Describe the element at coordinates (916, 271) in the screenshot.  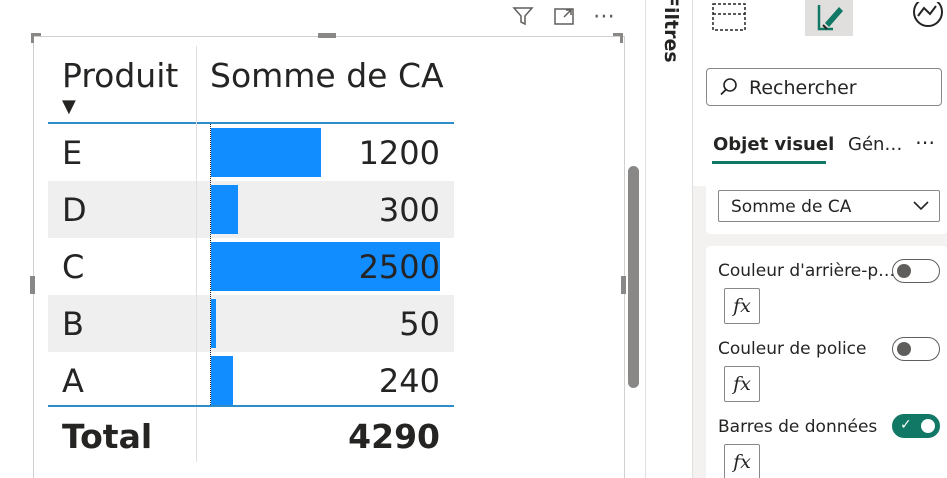
I see `background-color-toggle` at that location.